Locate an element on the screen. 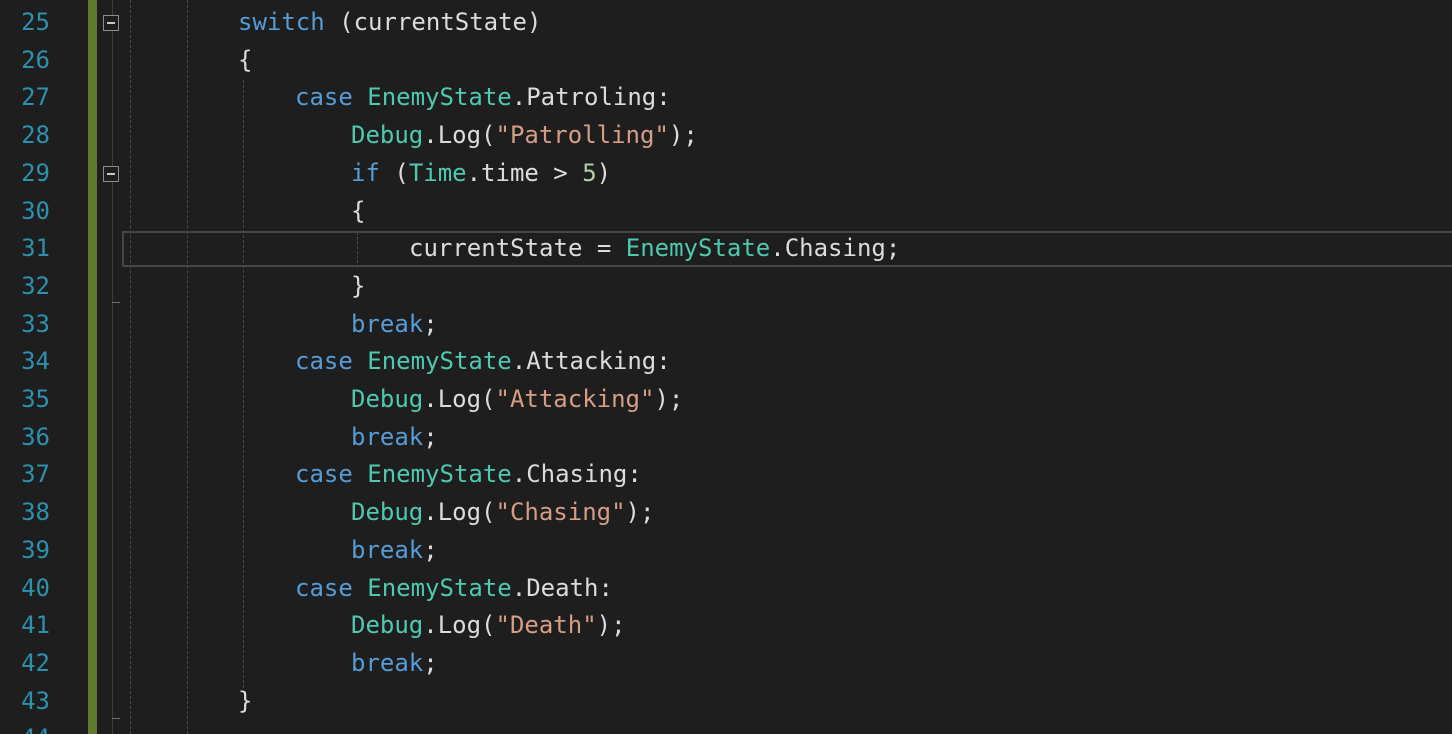 The height and width of the screenshot is (734, 1452). line-number: 44 is located at coordinates (32, 726).